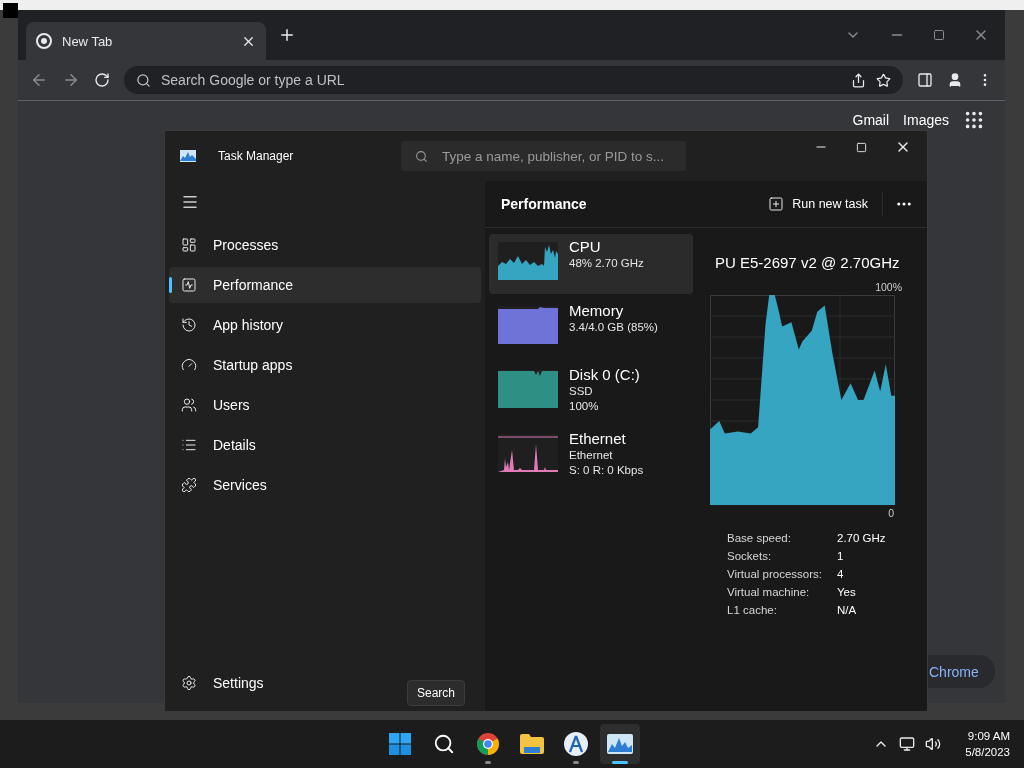  What do you see at coordinates (71, 80) in the screenshot?
I see `forward-icon` at bounding box center [71, 80].